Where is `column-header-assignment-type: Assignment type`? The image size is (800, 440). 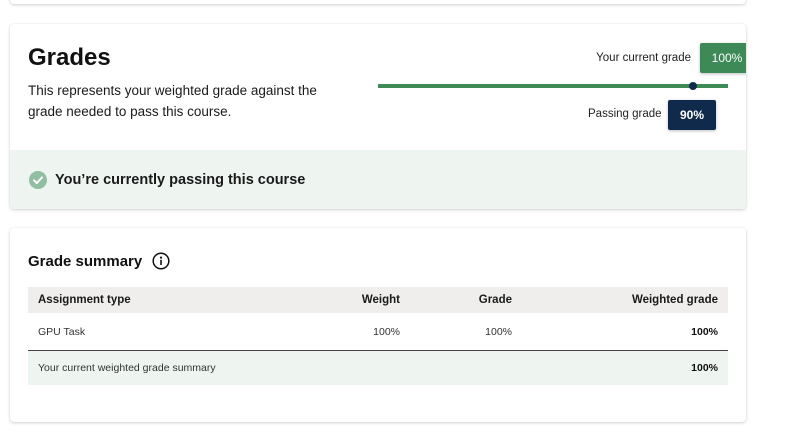 column-header-assignment-type: Assignment type is located at coordinates (168, 300).